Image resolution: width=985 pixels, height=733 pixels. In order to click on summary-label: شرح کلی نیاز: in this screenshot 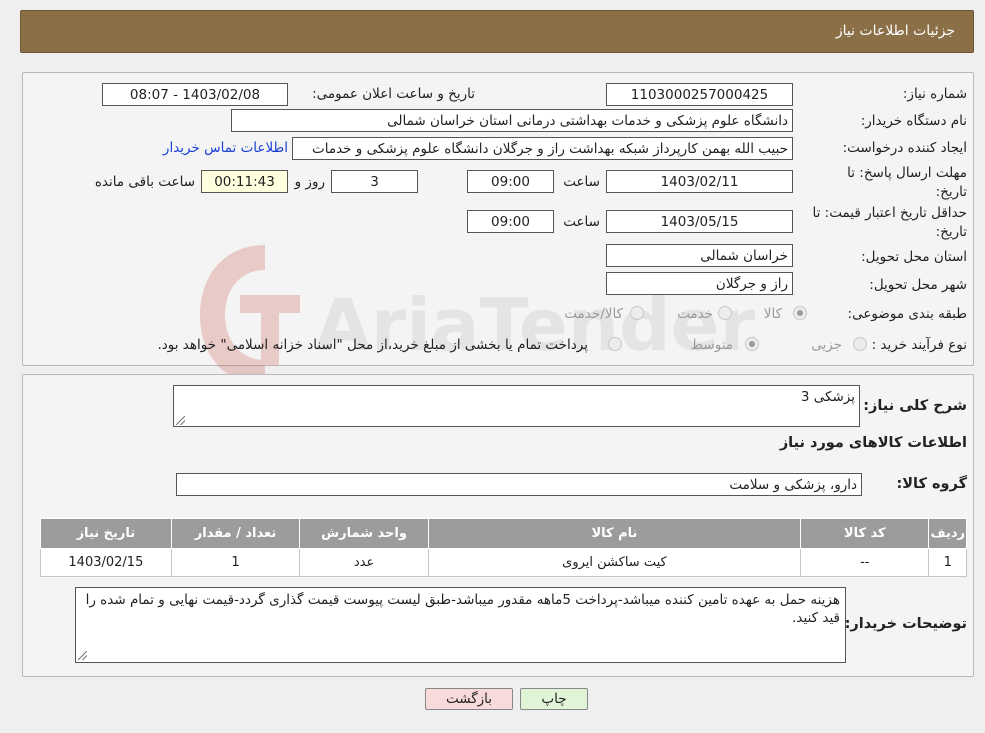, I will do `click(915, 406)`.